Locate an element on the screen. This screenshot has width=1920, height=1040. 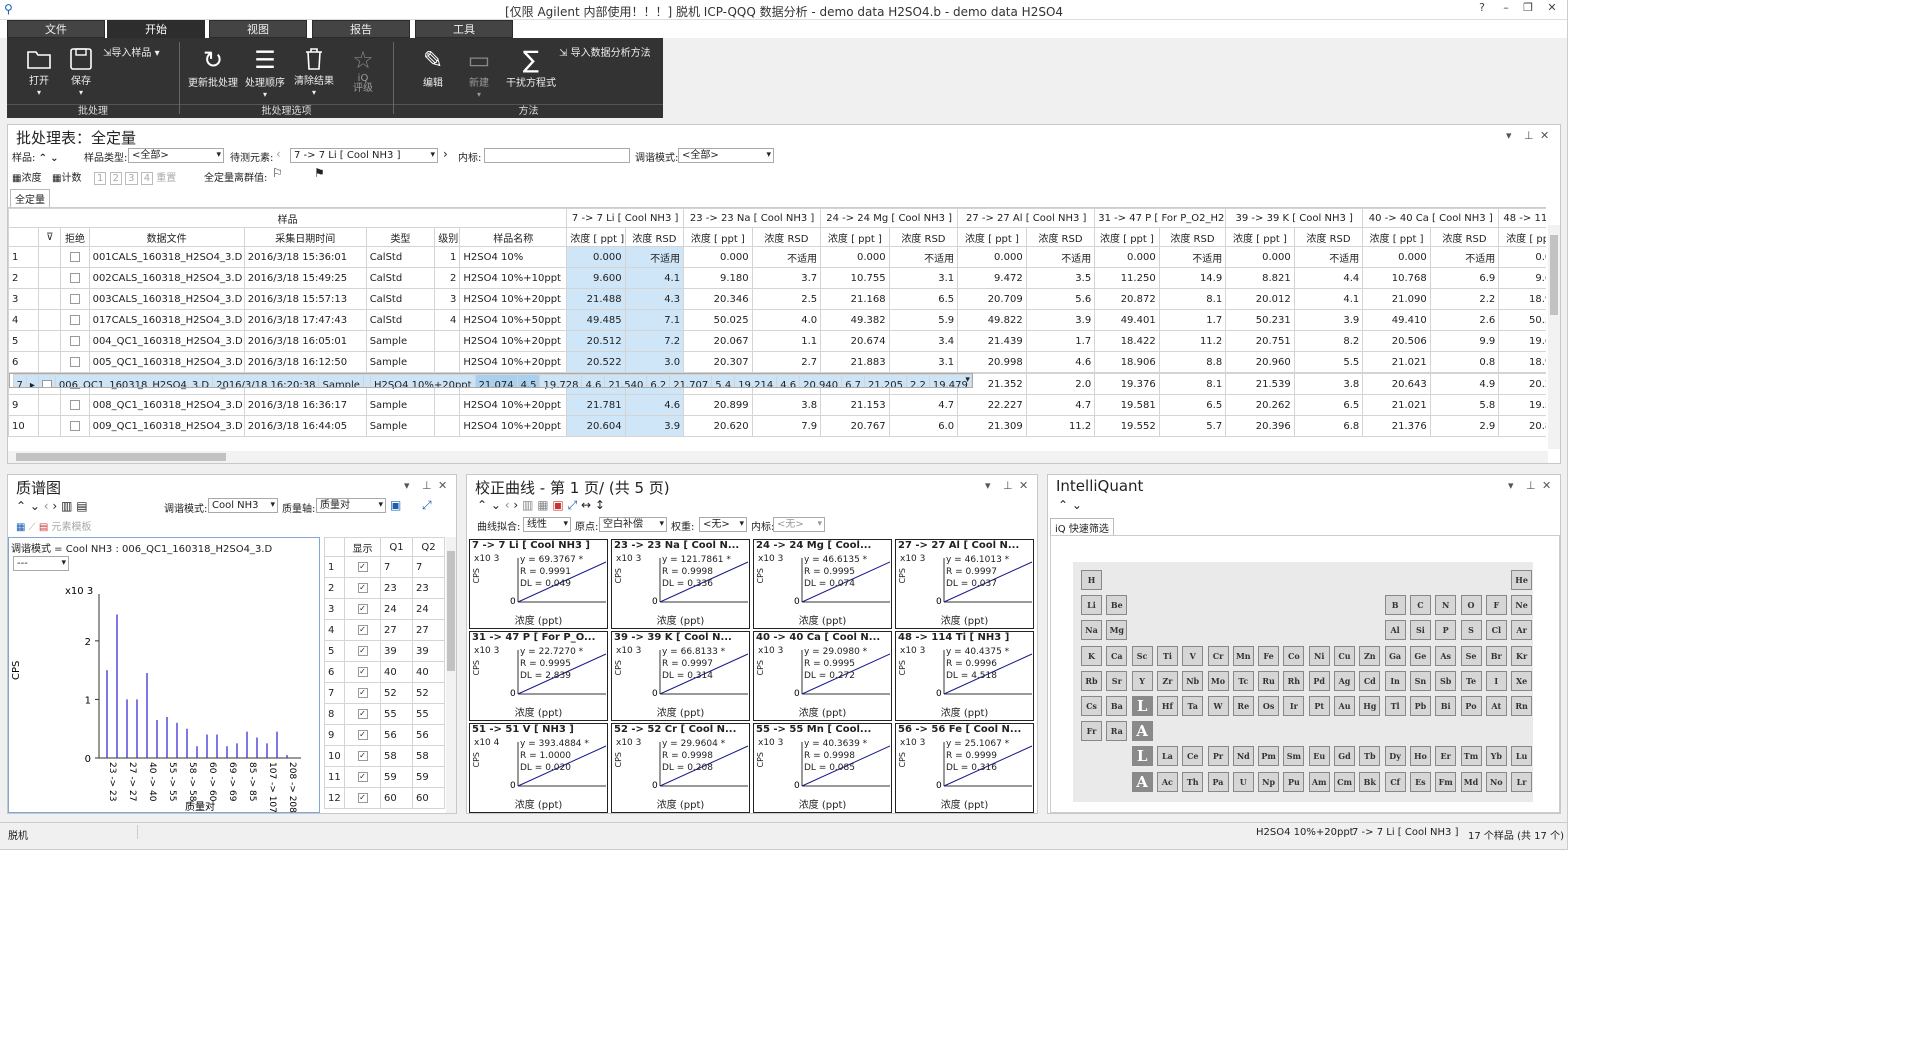
batch-hscrollbar is located at coordinates (778, 457).